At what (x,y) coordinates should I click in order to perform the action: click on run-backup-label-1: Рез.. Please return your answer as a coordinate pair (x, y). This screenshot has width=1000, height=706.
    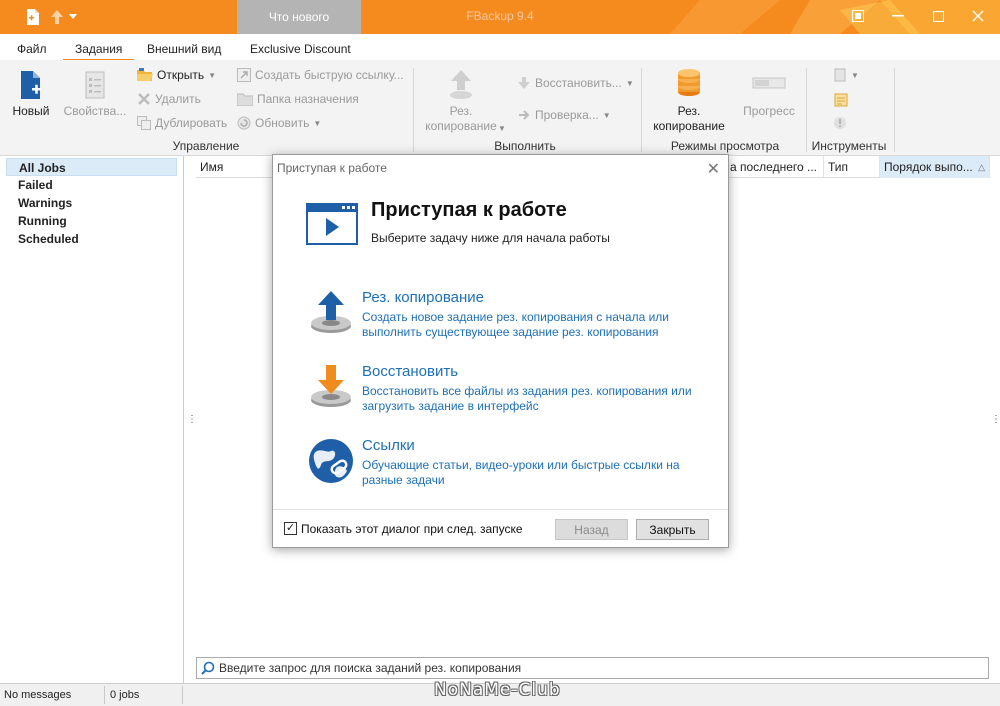
    Looking at the image, I should click on (461, 111).